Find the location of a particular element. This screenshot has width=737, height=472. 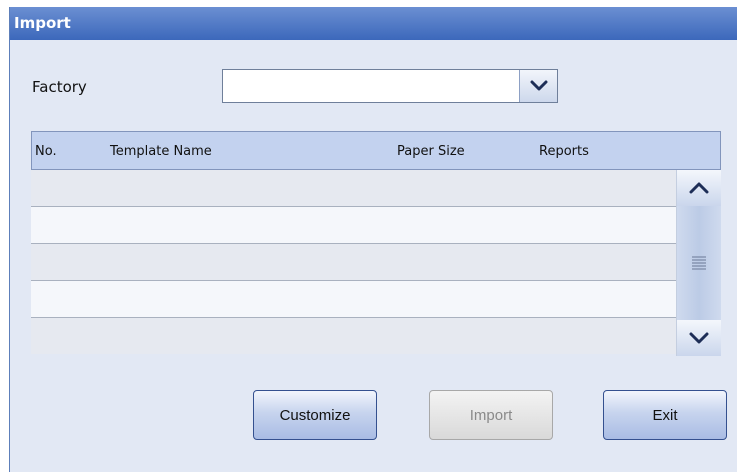

factory-dropdown is located at coordinates (390, 86).